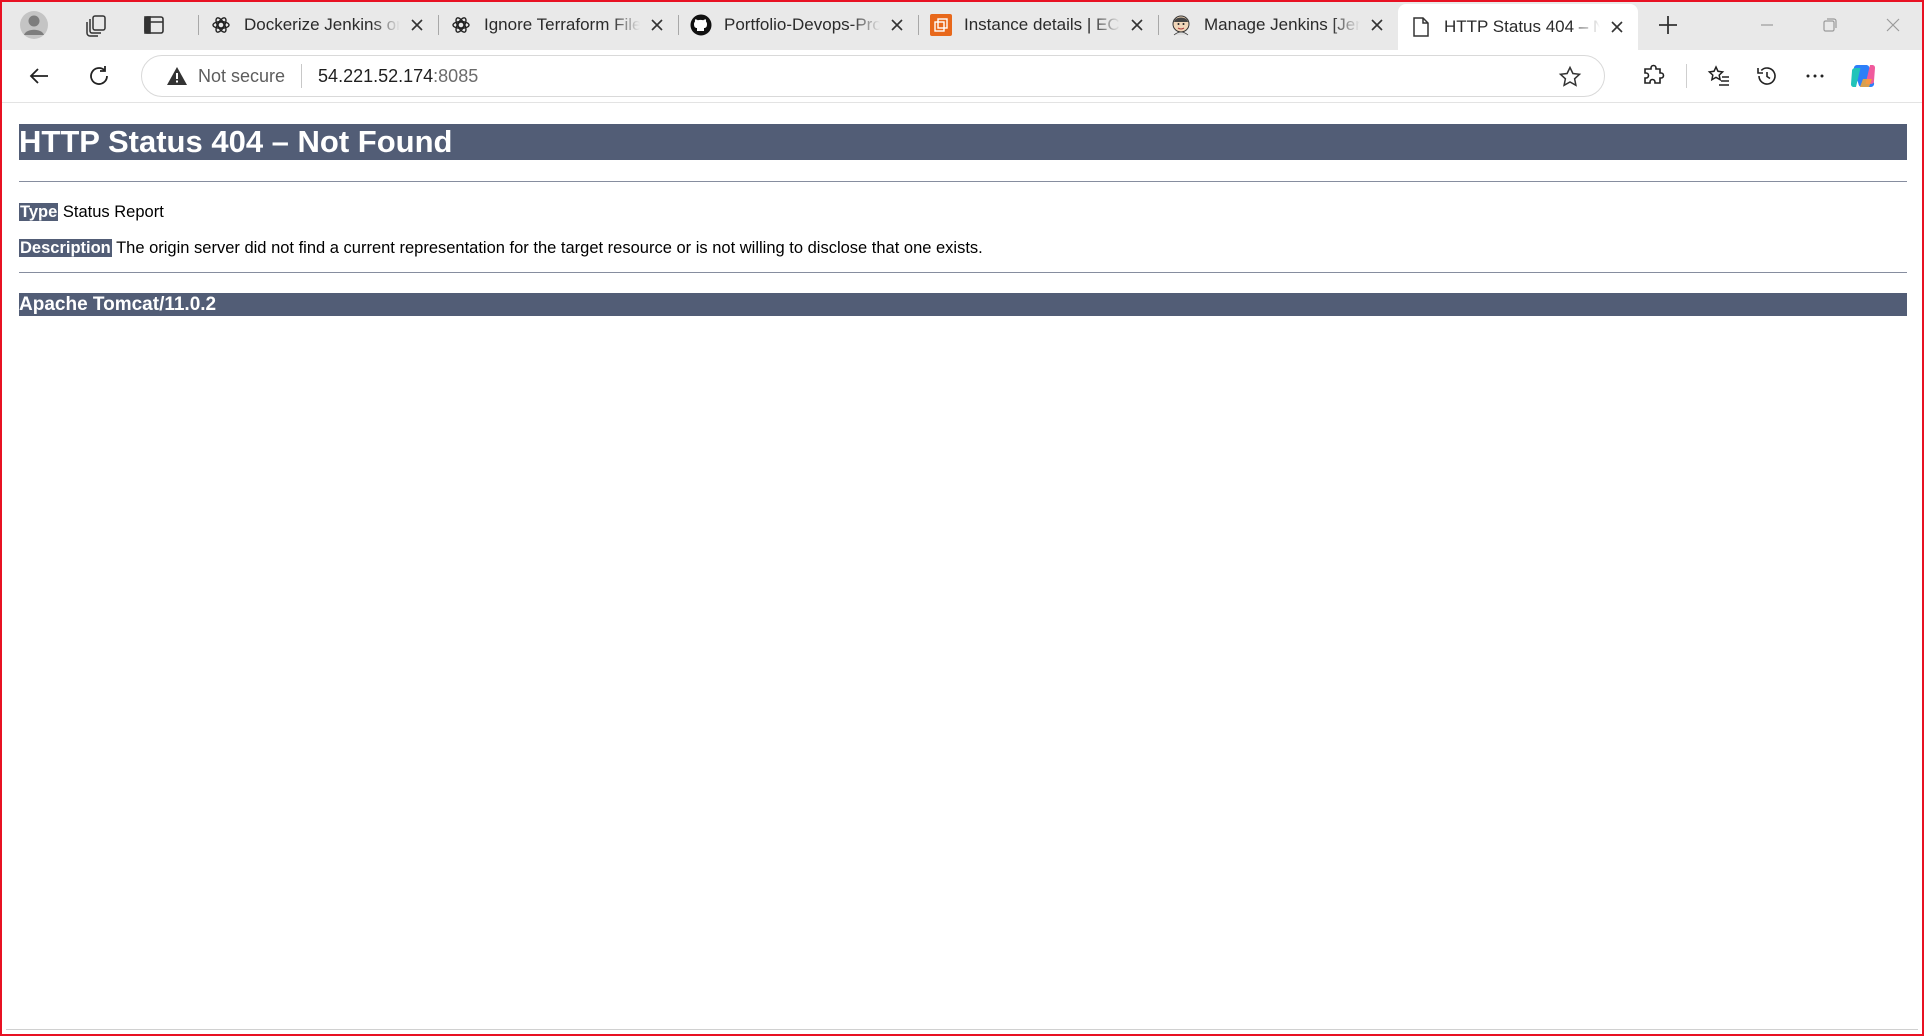 The width and height of the screenshot is (1924, 1036). I want to click on tab-dockerize-jenkins: Dockerize Jenkins on, so click(318, 25).